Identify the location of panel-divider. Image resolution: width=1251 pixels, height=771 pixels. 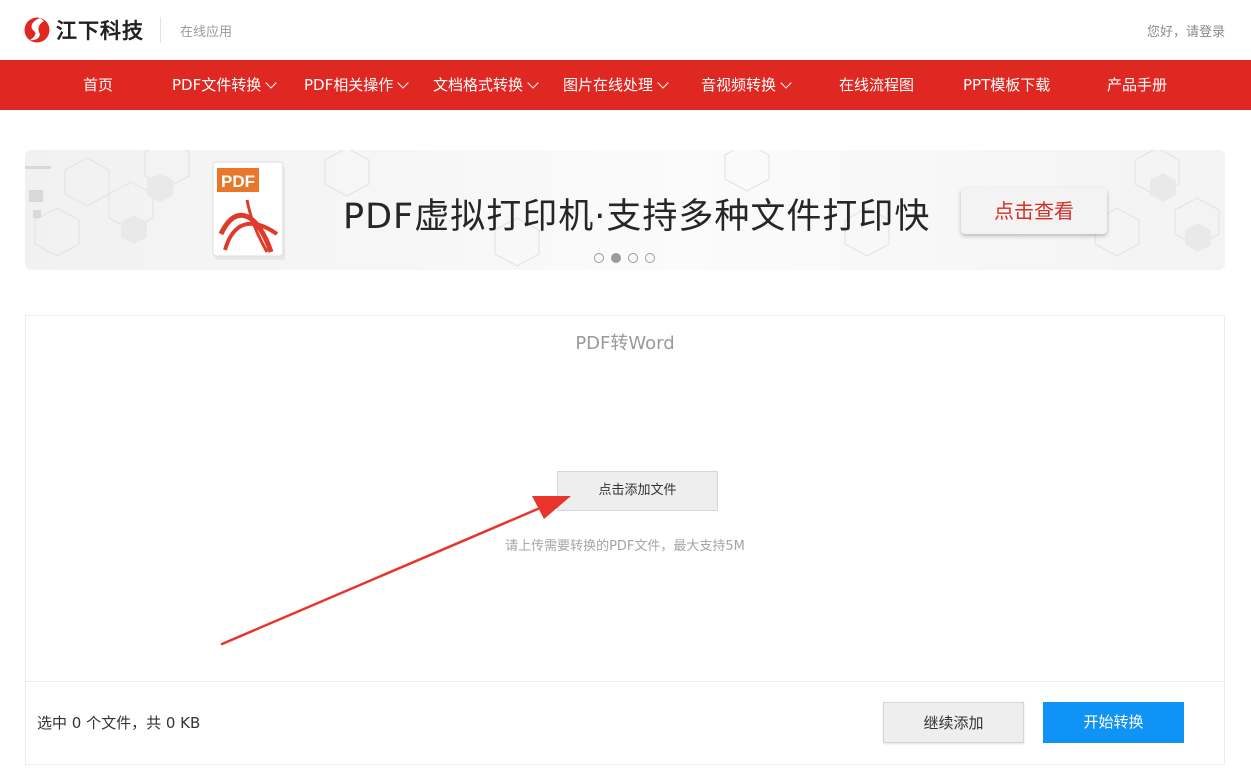
(625, 681).